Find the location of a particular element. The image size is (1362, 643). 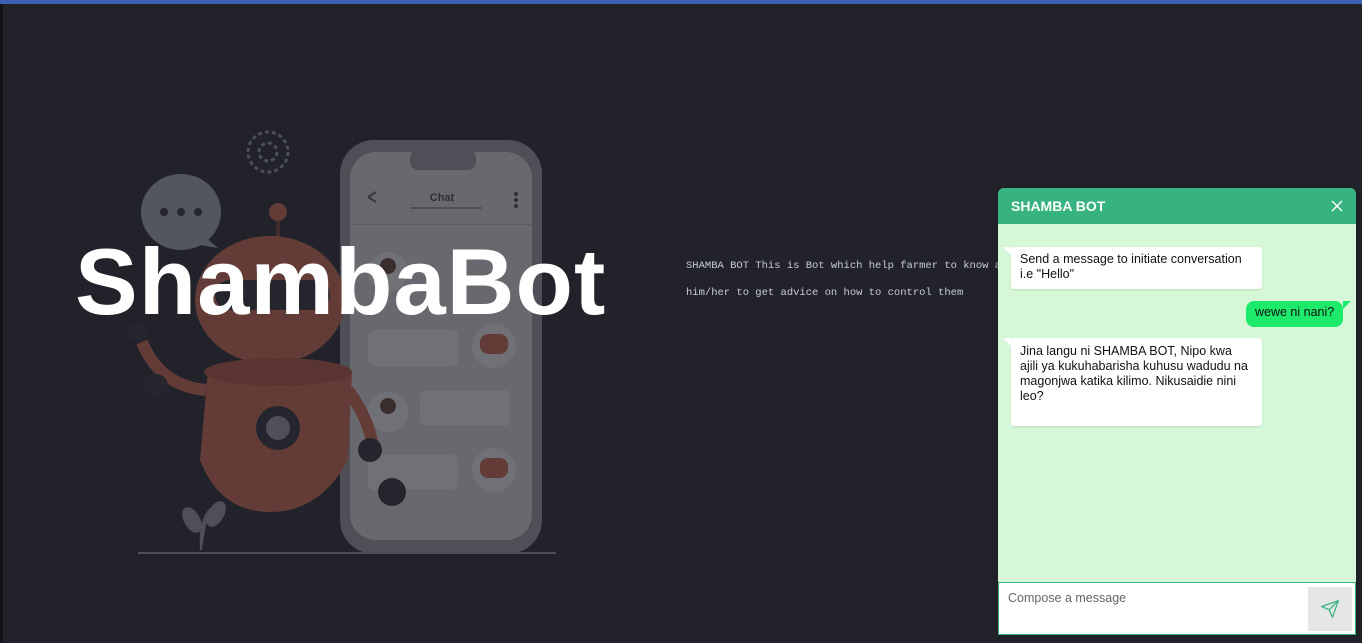

chat-header: SHAMBA BOT is located at coordinates (1177, 206).